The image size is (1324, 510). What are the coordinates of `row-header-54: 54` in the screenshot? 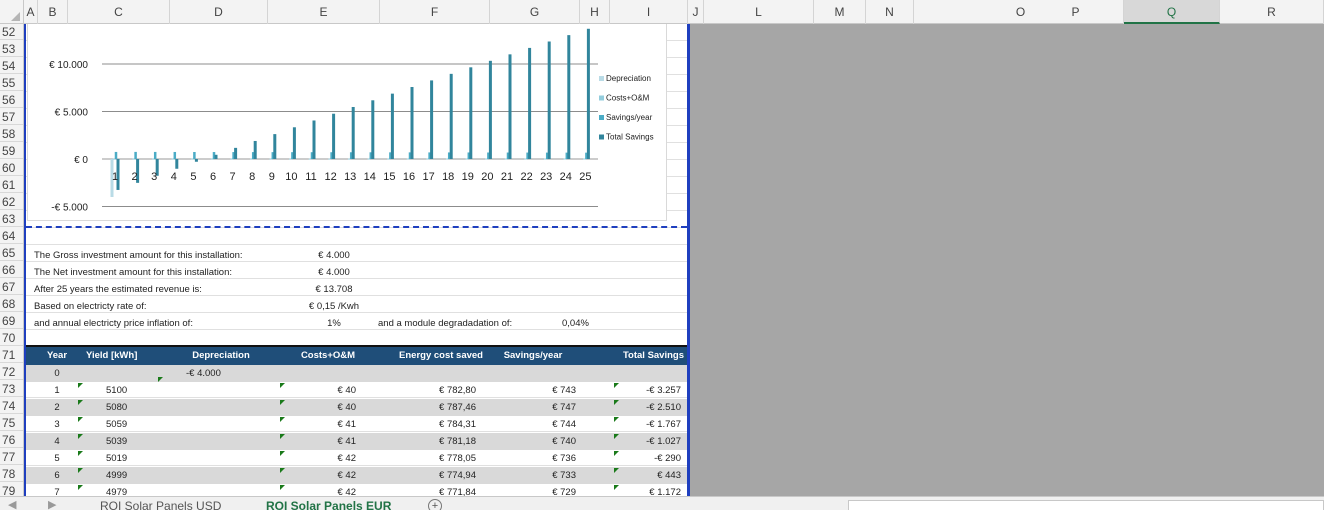 It's located at (11, 66).